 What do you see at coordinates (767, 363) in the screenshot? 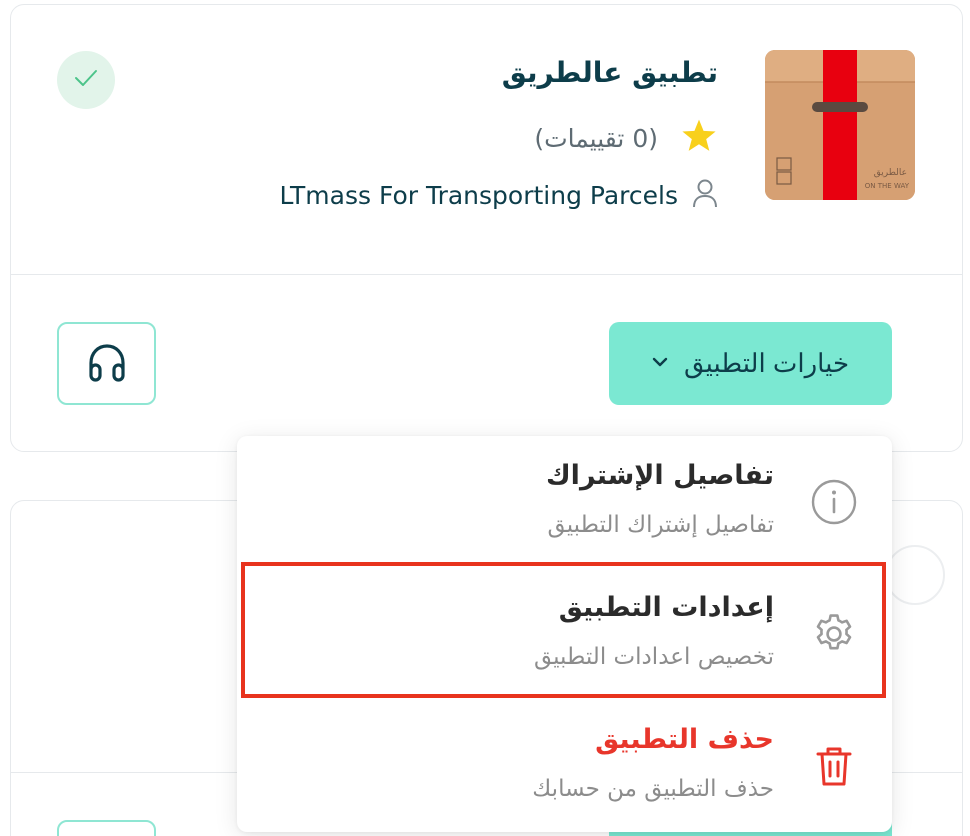
I see `app-options-label: خيارات التطبيق` at bounding box center [767, 363].